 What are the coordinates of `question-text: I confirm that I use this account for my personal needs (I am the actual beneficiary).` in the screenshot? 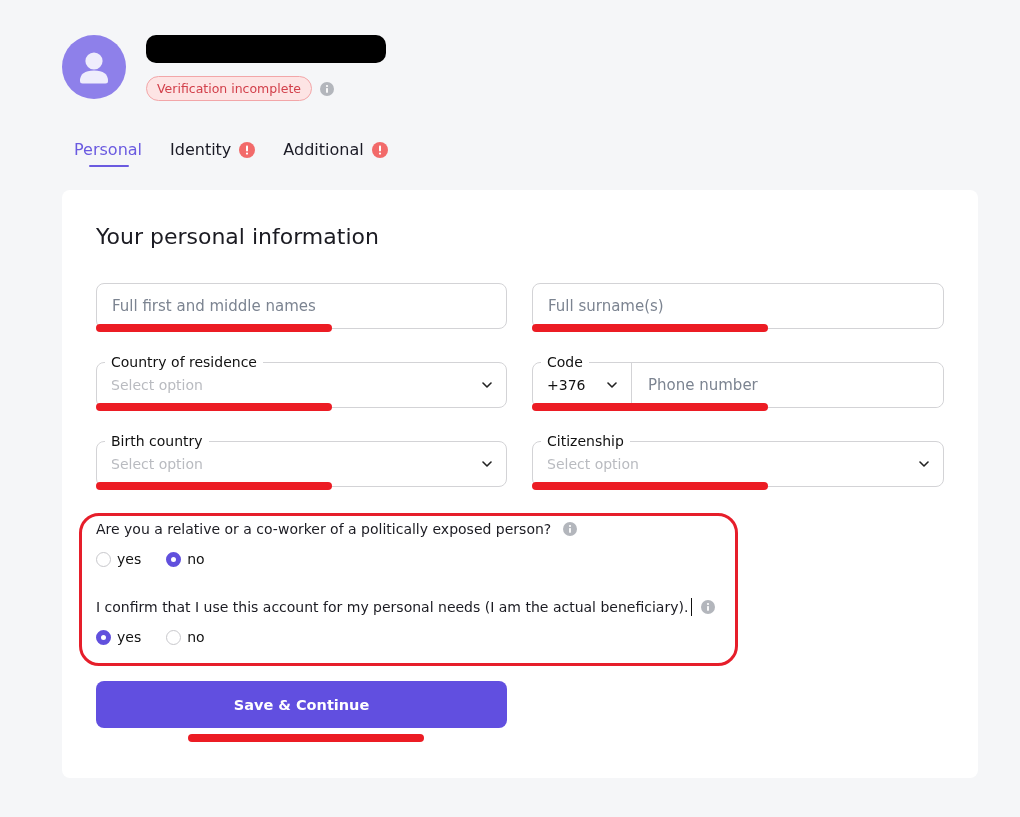 It's located at (392, 607).